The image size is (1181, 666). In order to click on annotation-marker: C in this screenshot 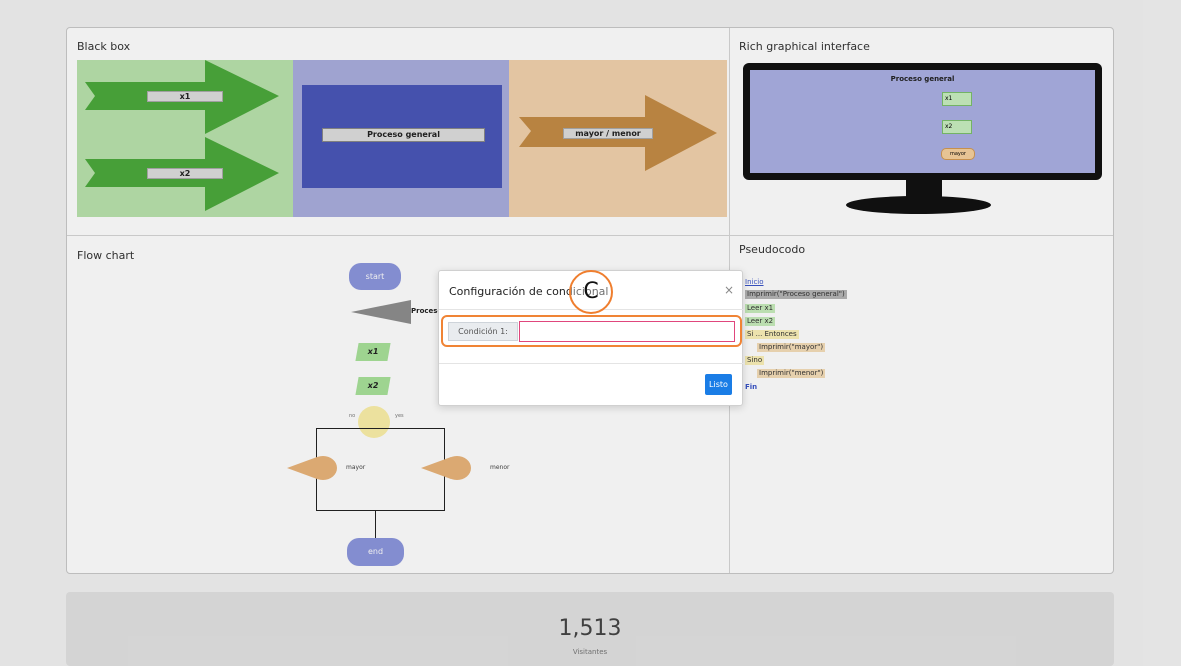, I will do `click(591, 292)`.